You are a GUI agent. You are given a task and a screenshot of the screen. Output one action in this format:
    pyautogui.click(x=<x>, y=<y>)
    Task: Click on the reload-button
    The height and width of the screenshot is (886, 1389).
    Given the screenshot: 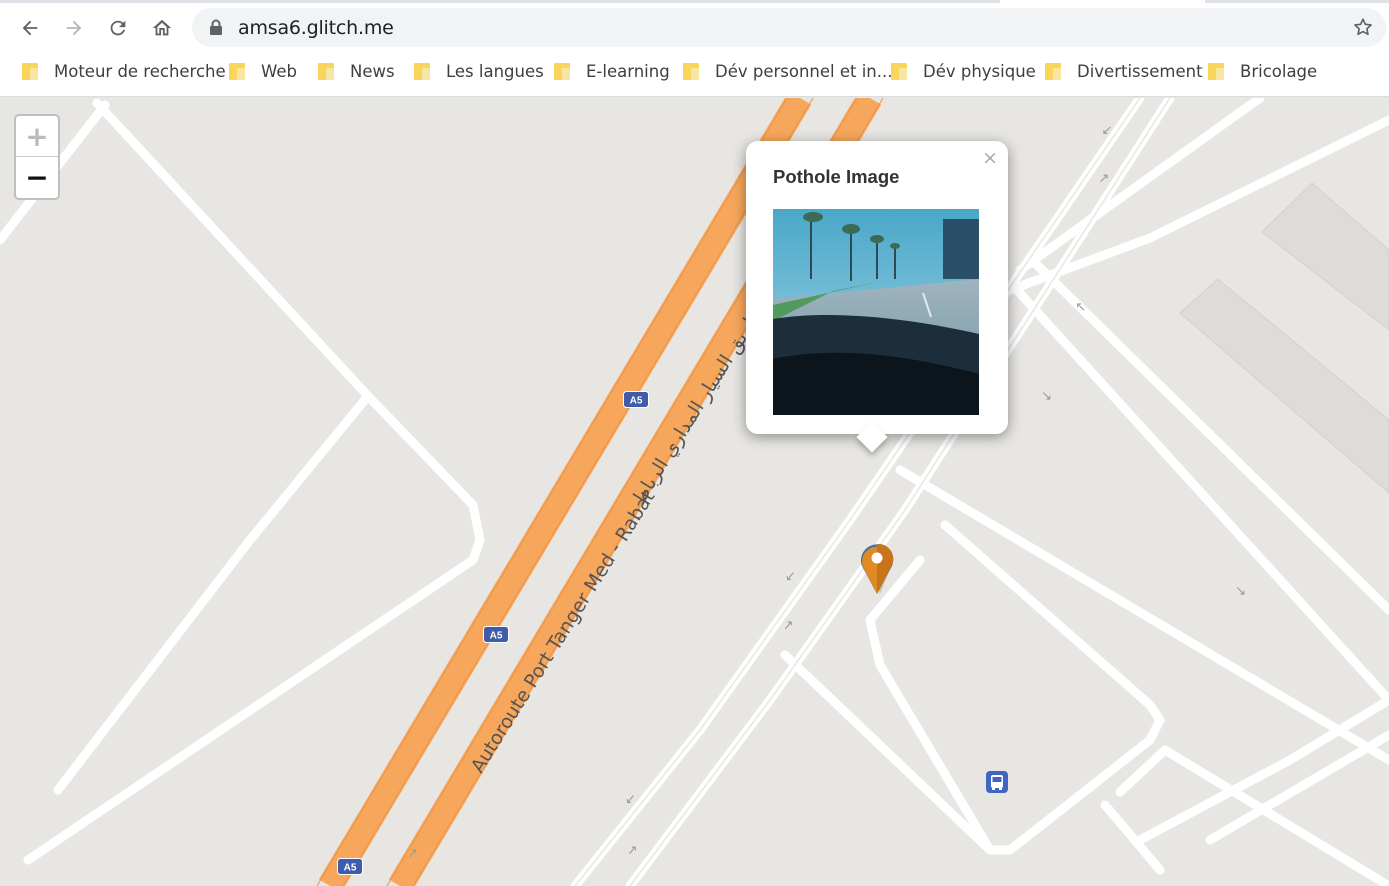 What is the action you would take?
    pyautogui.click(x=118, y=28)
    